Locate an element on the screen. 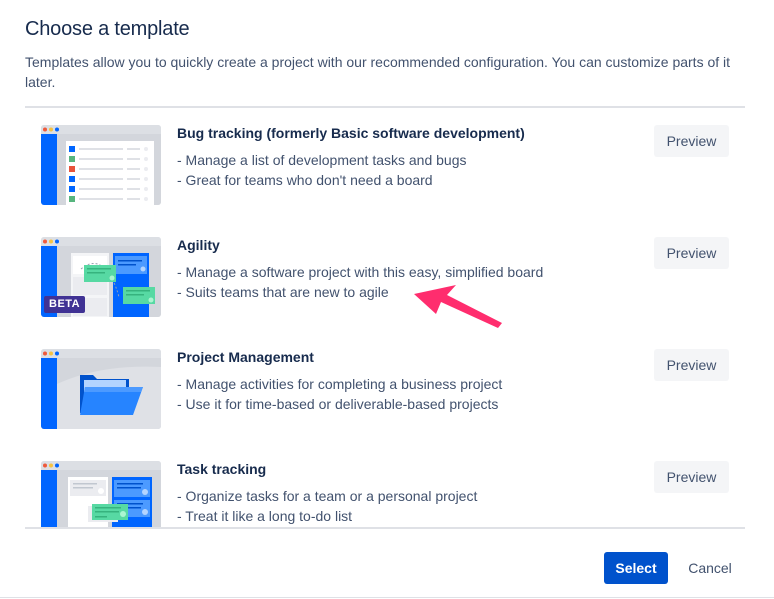 The width and height of the screenshot is (774, 599). cancel-button: Cancel is located at coordinates (710, 568).